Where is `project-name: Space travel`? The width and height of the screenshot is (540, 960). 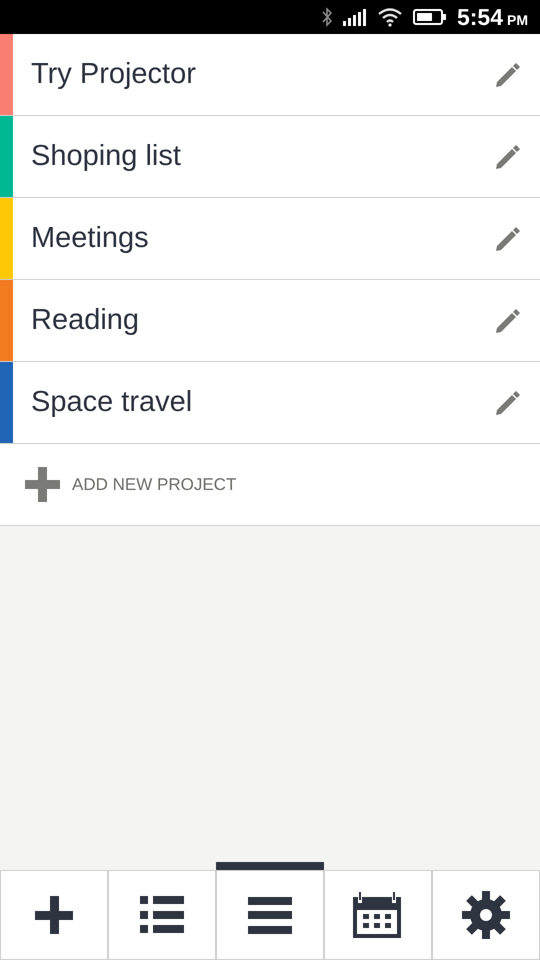 project-name: Space travel is located at coordinates (112, 402).